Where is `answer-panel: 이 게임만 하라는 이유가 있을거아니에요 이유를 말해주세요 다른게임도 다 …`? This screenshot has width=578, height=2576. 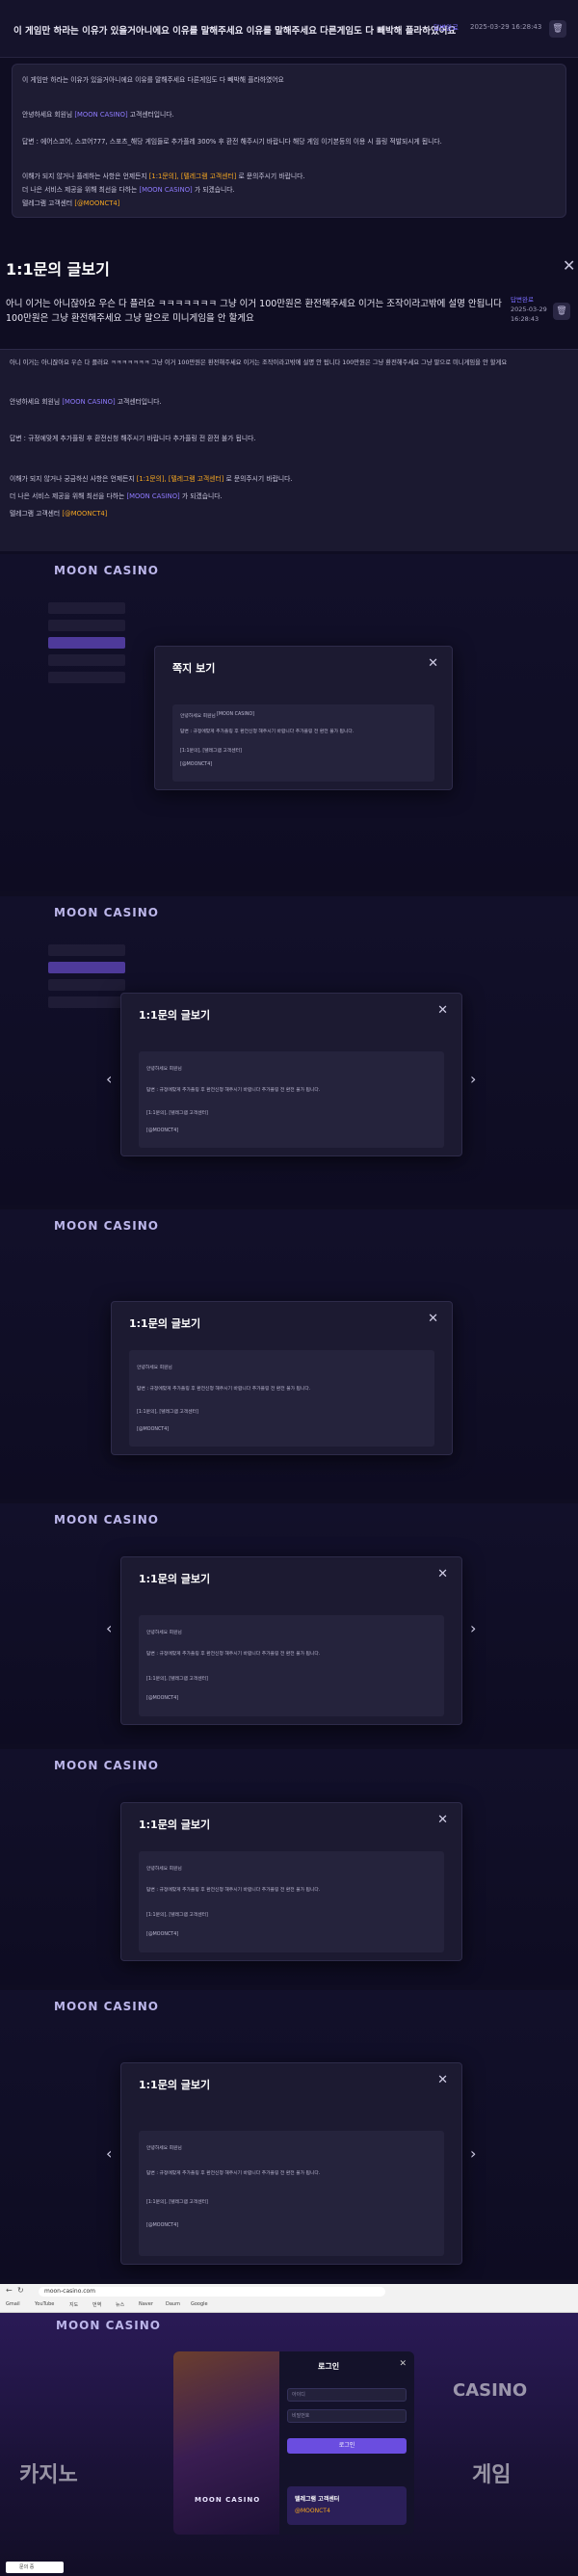 answer-panel: 이 게임만 하라는 이유가 있을거아니에요 이유를 말해주세요 다른게임도 다 … is located at coordinates (289, 141).